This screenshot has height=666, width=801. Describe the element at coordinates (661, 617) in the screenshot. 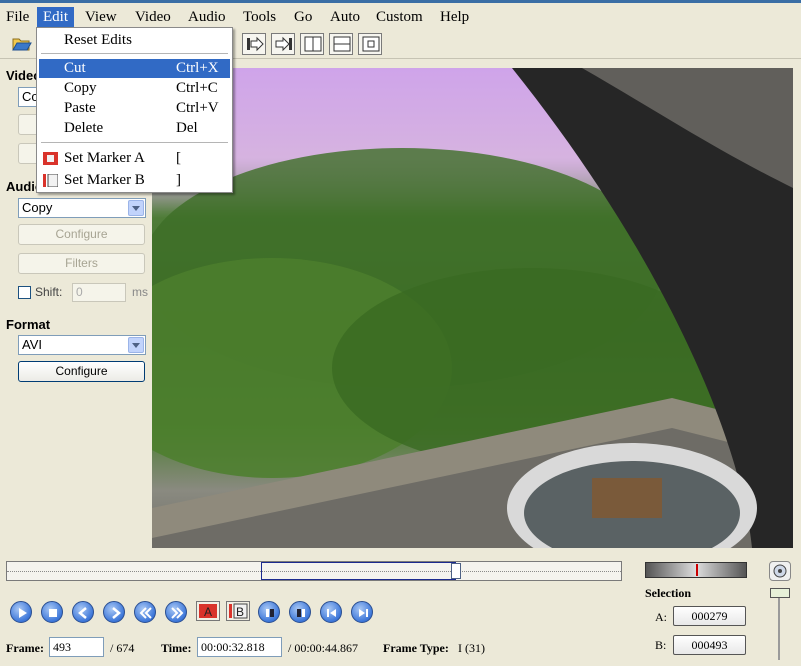

I see `selection-a-label: A:` at that location.